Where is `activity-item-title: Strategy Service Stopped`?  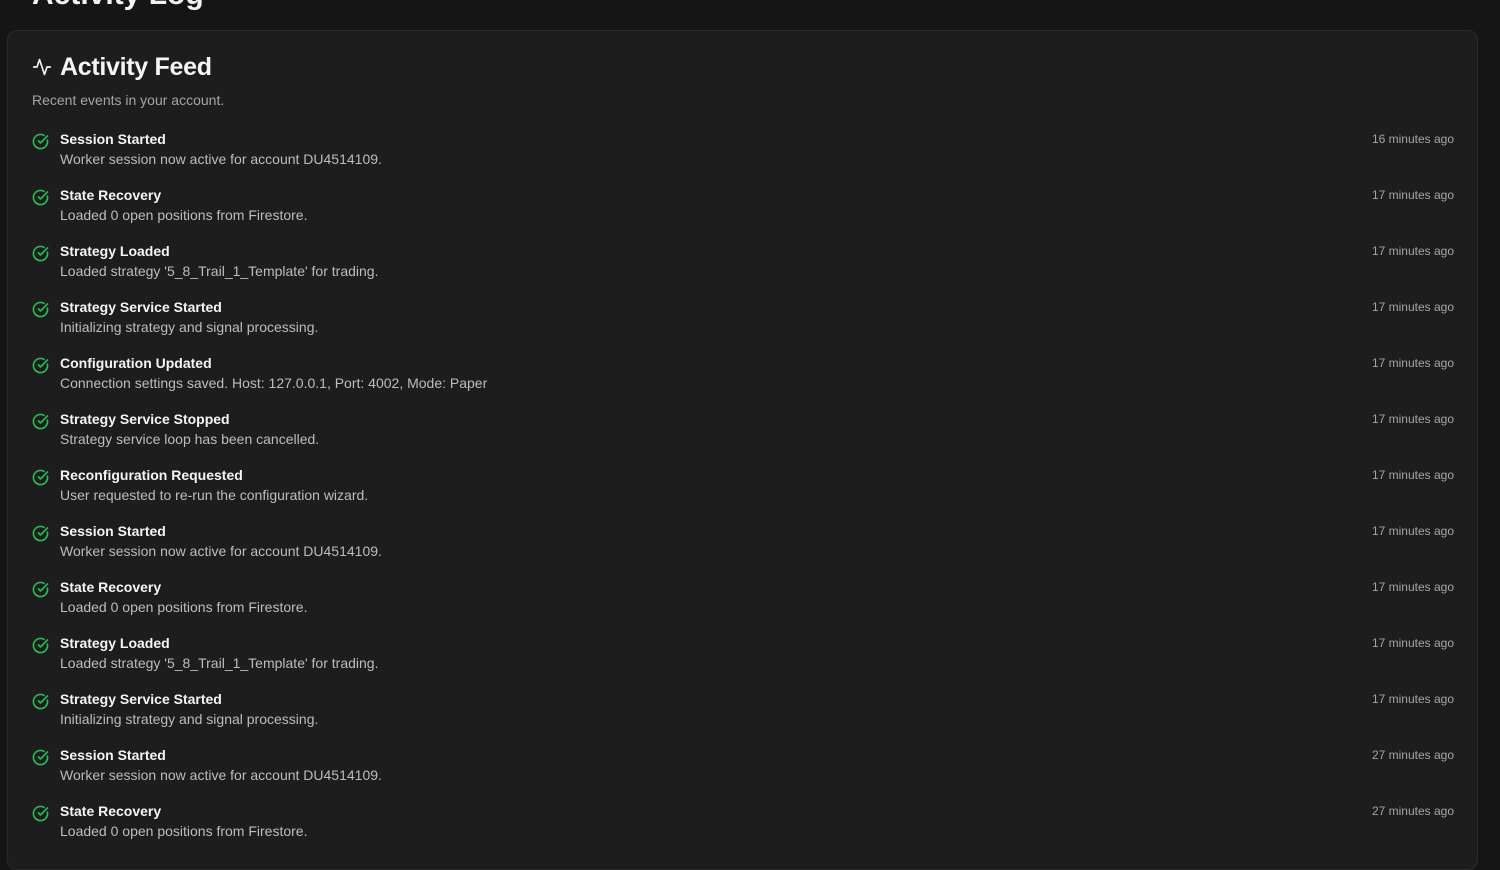 activity-item-title: Strategy Service Stopped is located at coordinates (145, 419).